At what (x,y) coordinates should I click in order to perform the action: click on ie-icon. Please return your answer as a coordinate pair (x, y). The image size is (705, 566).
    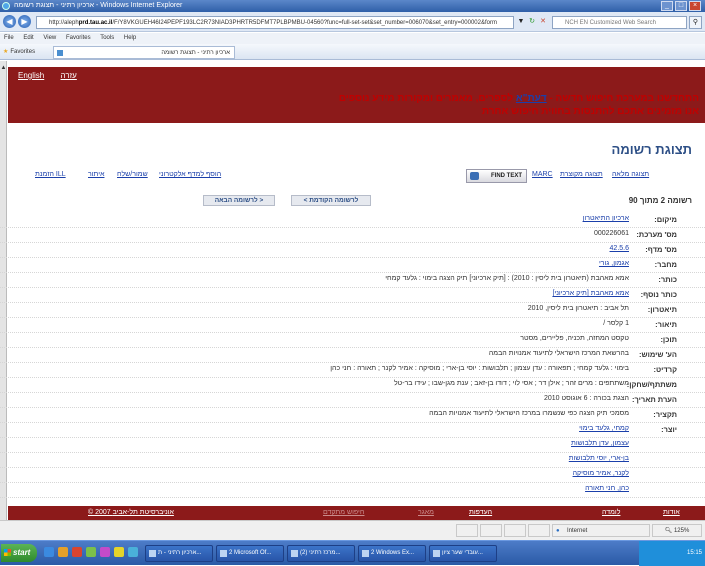
    Looking at the image, I should click on (6, 6).